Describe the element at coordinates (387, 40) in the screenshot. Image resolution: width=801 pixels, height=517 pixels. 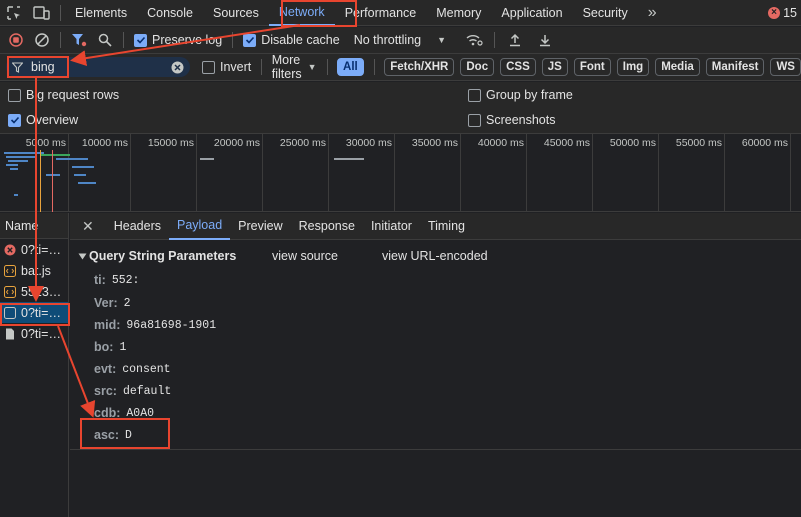
I see `throttling-value: No throttling` at that location.